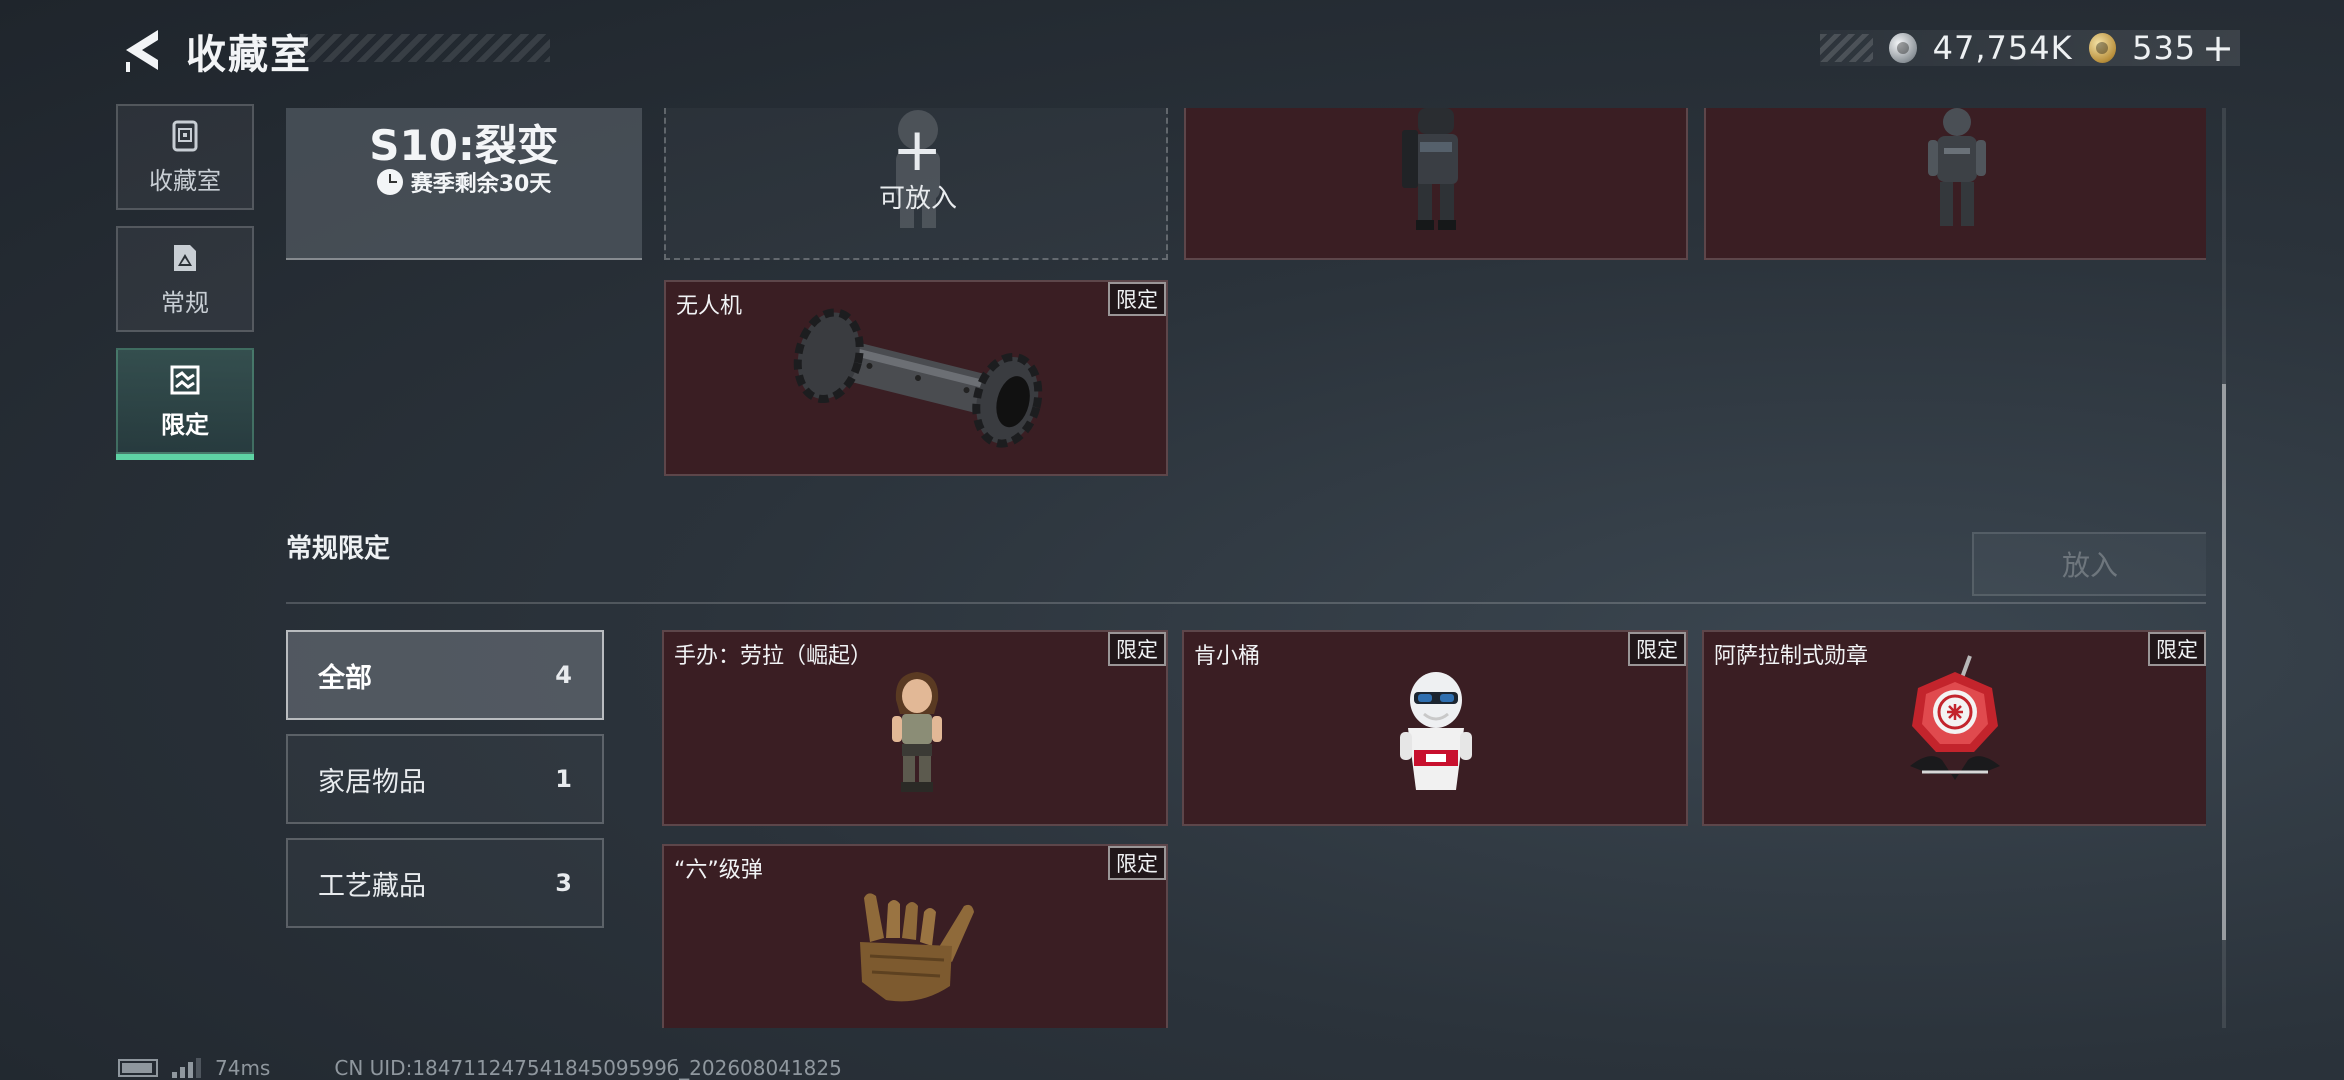 The image size is (2344, 1080). I want to click on plus-icon: +, so click(917, 150).